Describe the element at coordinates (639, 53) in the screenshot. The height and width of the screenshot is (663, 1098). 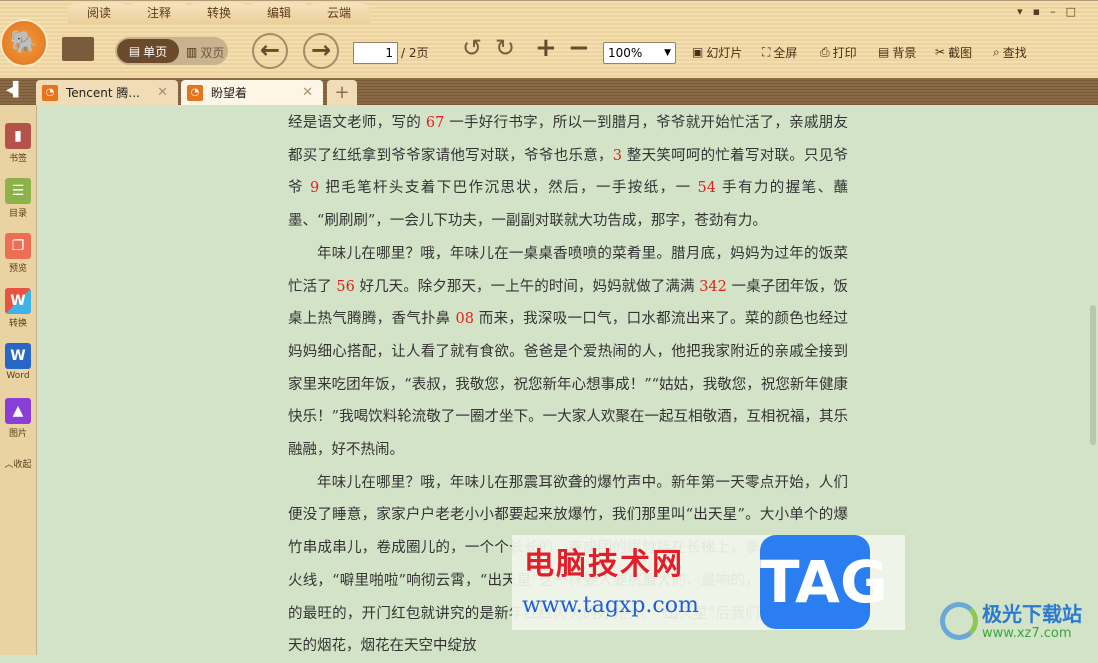
I see `zoom-select: 100% ▼` at that location.